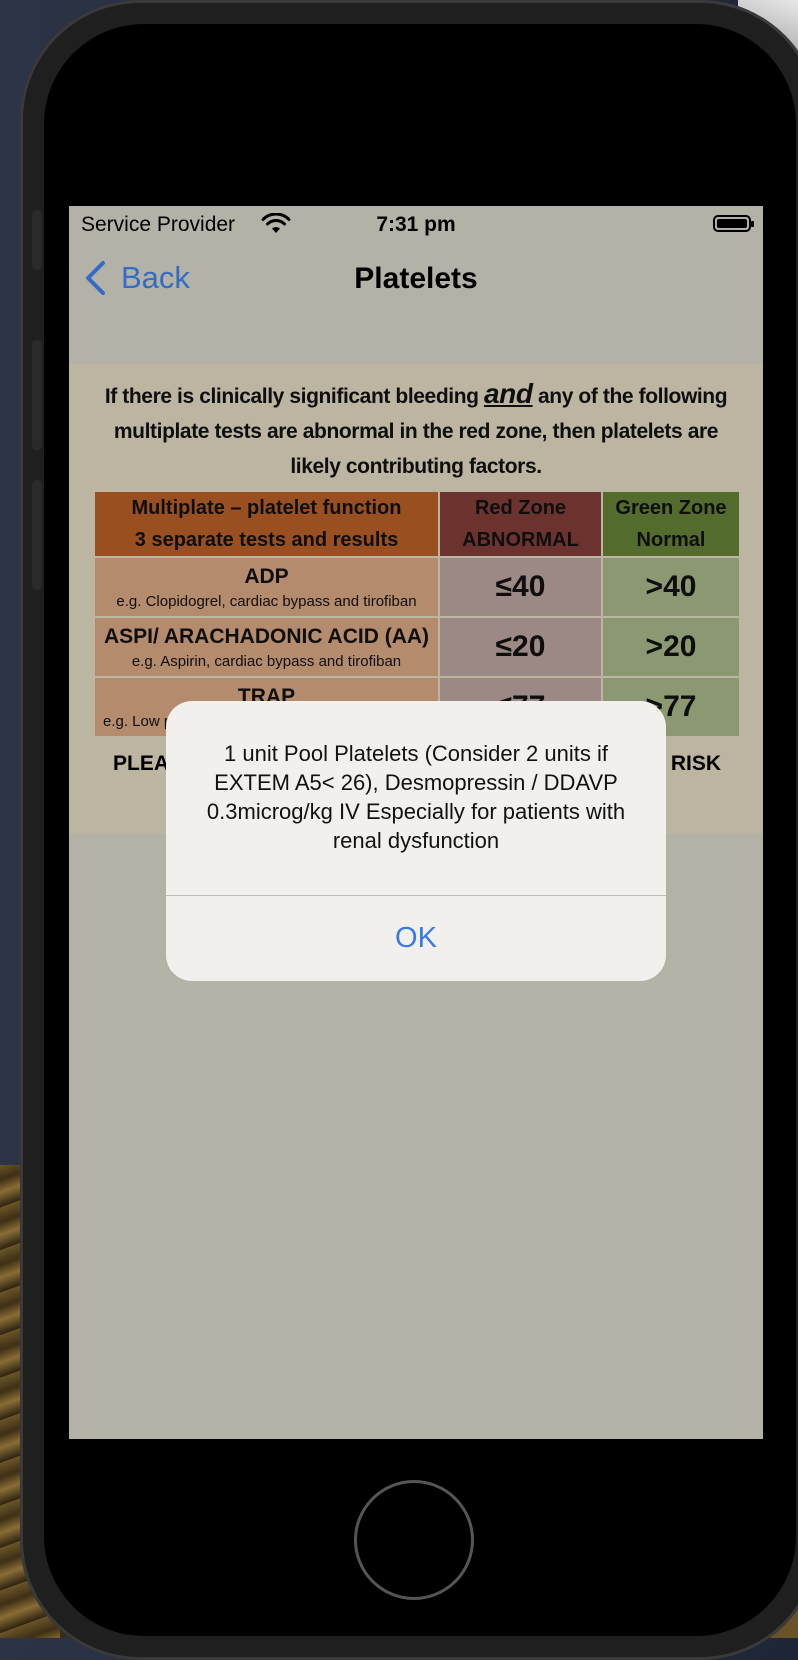  What do you see at coordinates (37, 535) in the screenshot?
I see `volume-down-button` at bounding box center [37, 535].